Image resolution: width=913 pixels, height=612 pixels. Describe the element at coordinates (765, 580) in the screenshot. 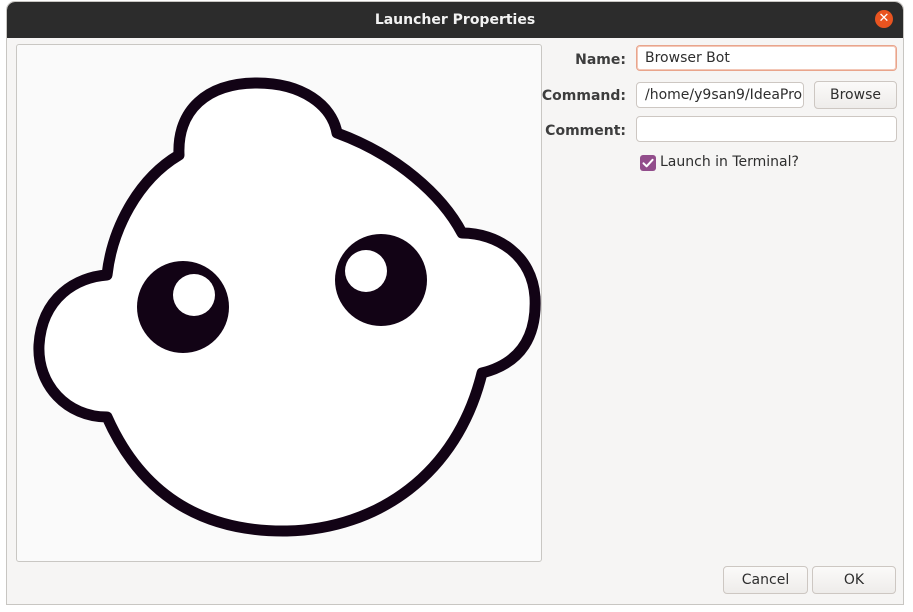

I see `cancel-button: Cancel` at that location.